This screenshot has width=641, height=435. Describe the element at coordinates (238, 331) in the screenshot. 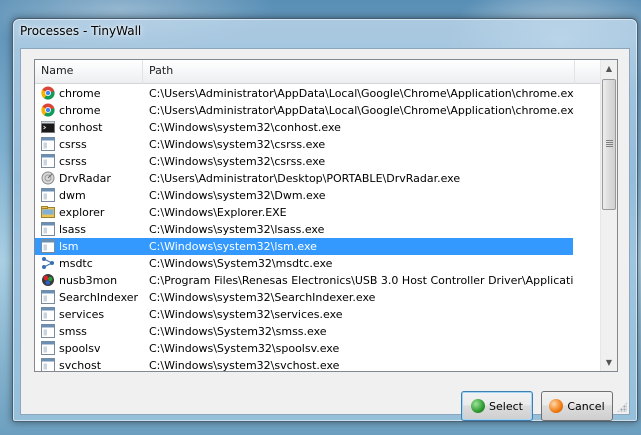

I see `process-path: C:\Windows\System32\smss.exe` at that location.